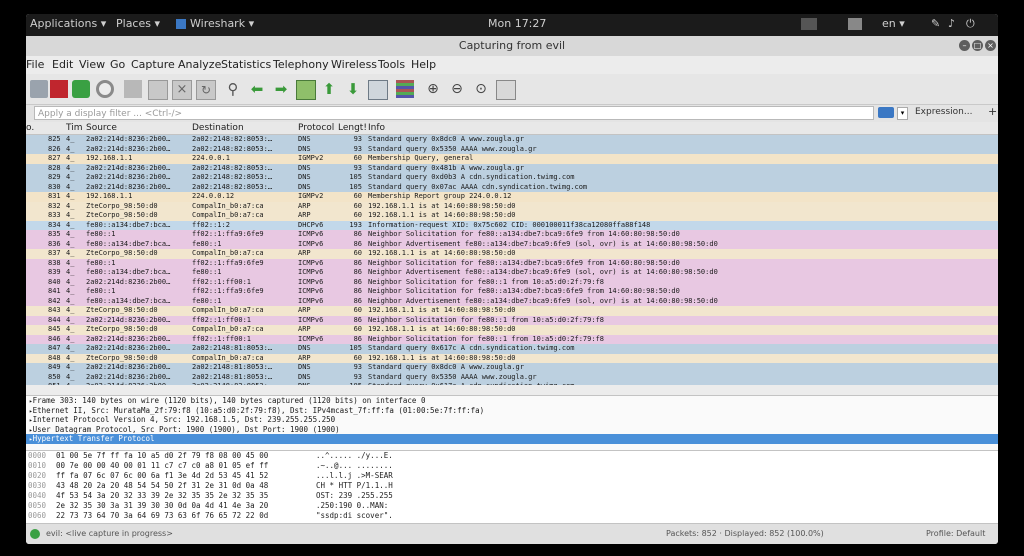 The image size is (1024, 556). What do you see at coordinates (222, 23) in the screenshot?
I see `wireshark-app-menu: Wireshark` at bounding box center [222, 23].